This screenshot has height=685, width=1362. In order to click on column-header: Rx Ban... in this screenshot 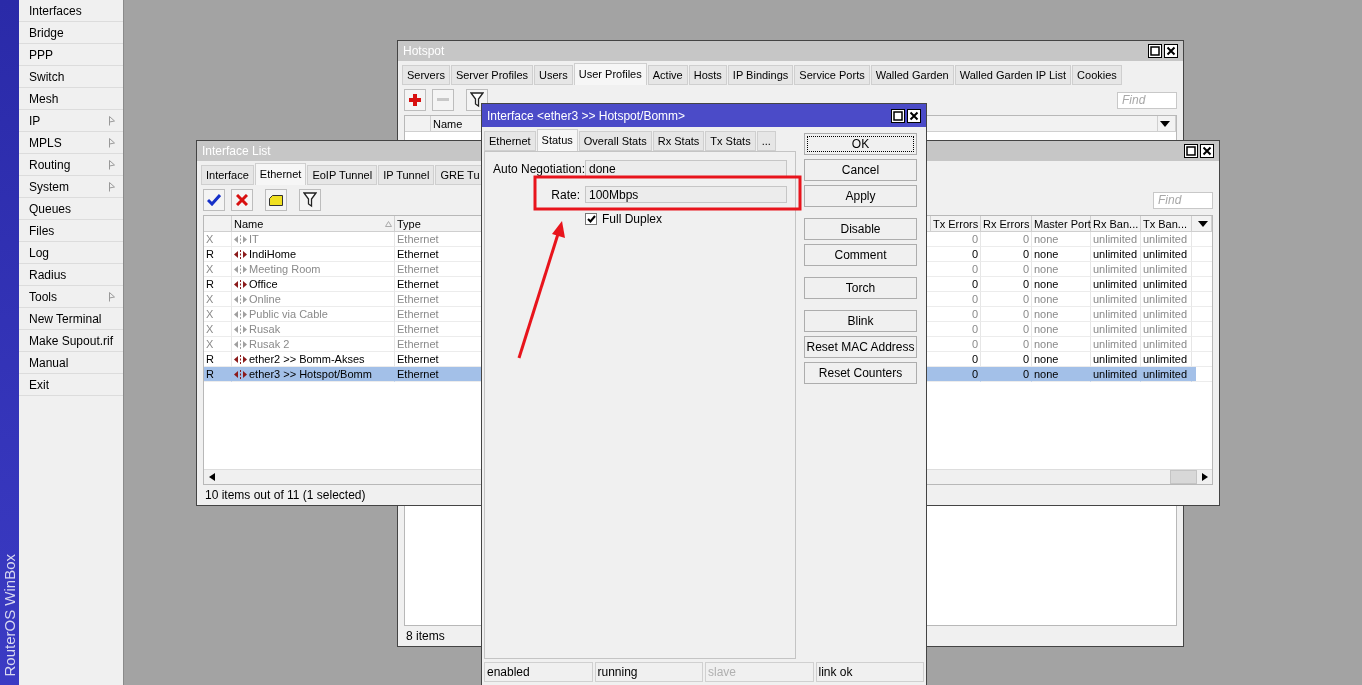, I will do `click(1116, 224)`.